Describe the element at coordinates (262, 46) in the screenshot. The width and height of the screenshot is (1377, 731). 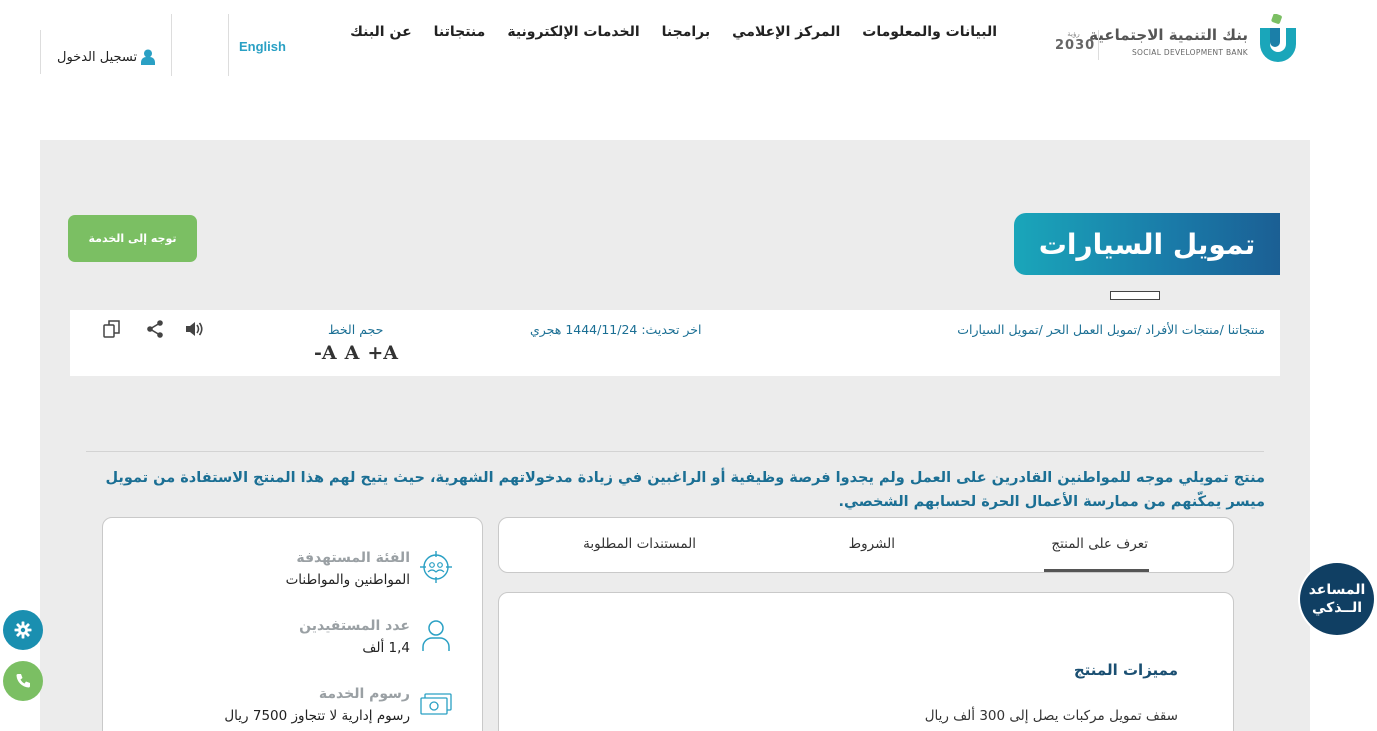
I see `language-label: English` at that location.